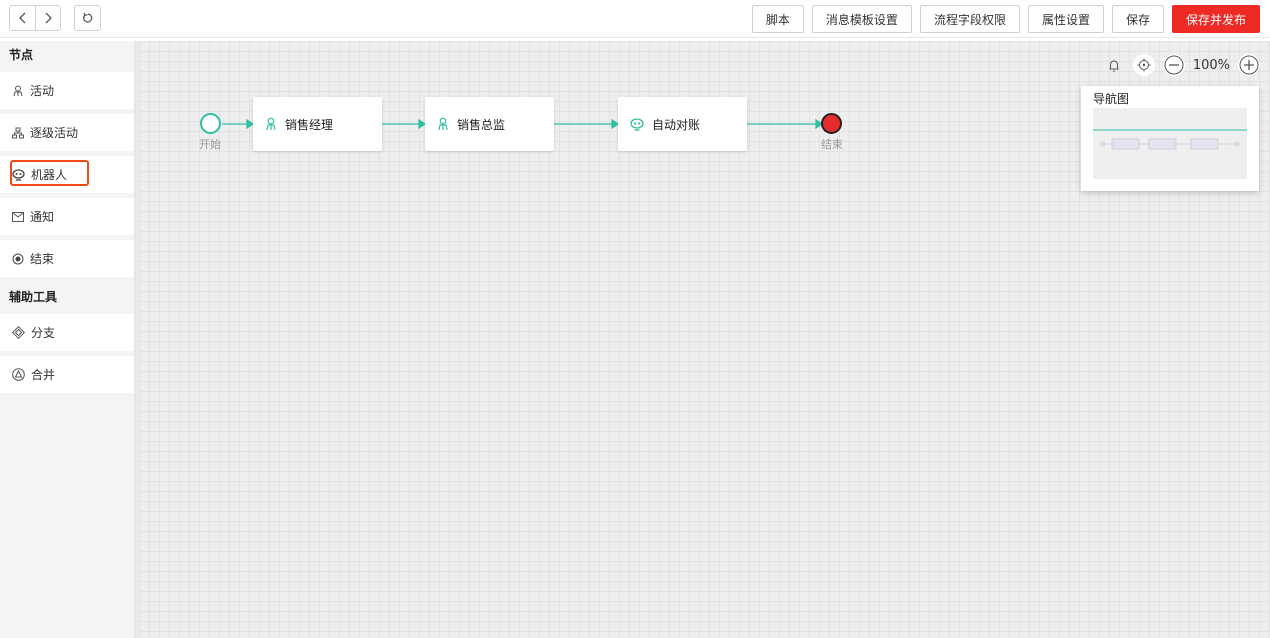 This screenshot has width=1270, height=638. What do you see at coordinates (1211, 65) in the screenshot?
I see `zoom-level: 100%` at bounding box center [1211, 65].